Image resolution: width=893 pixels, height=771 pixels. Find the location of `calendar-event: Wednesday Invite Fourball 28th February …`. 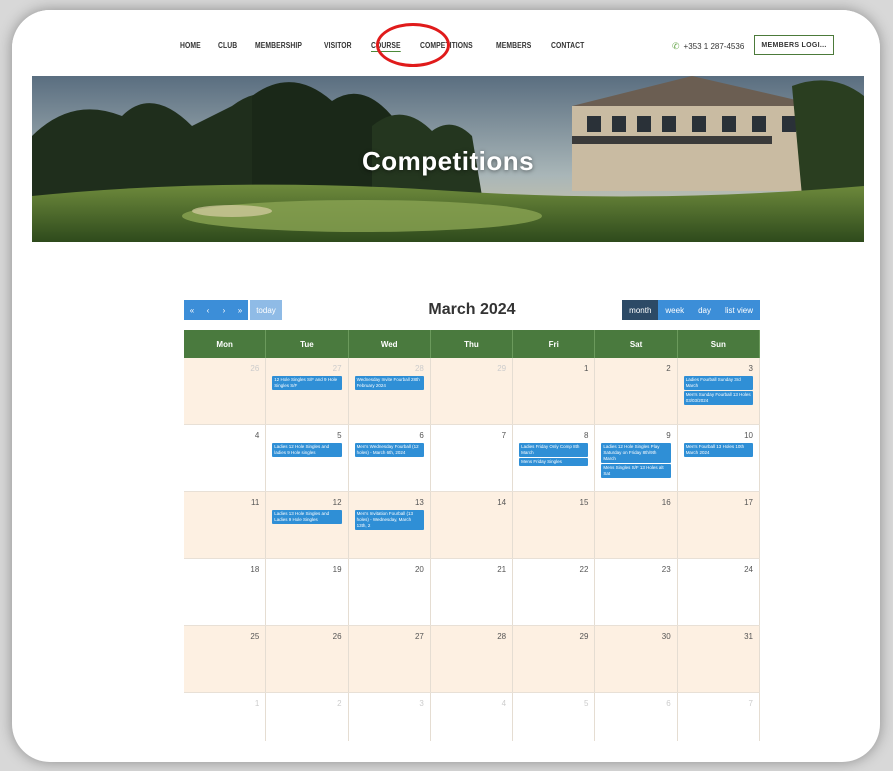

calendar-event: Wednesday Invite Fourball 28th February … is located at coordinates (389, 383).